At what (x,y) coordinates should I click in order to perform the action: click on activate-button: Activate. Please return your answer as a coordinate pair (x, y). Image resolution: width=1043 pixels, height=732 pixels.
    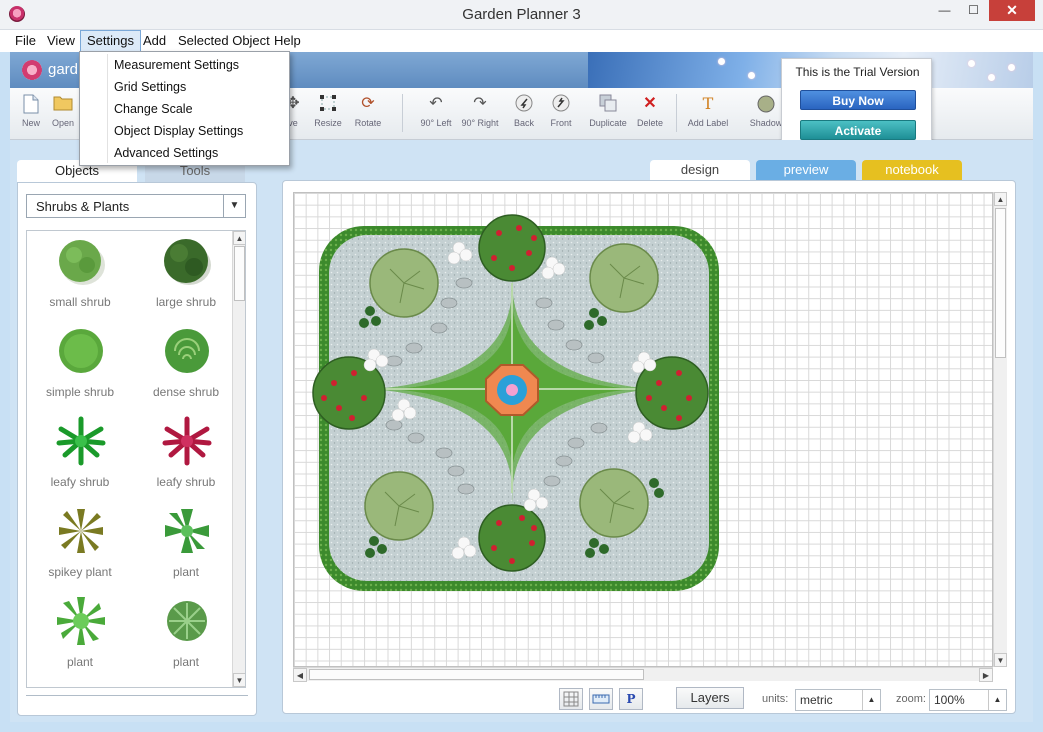
    Looking at the image, I should click on (858, 130).